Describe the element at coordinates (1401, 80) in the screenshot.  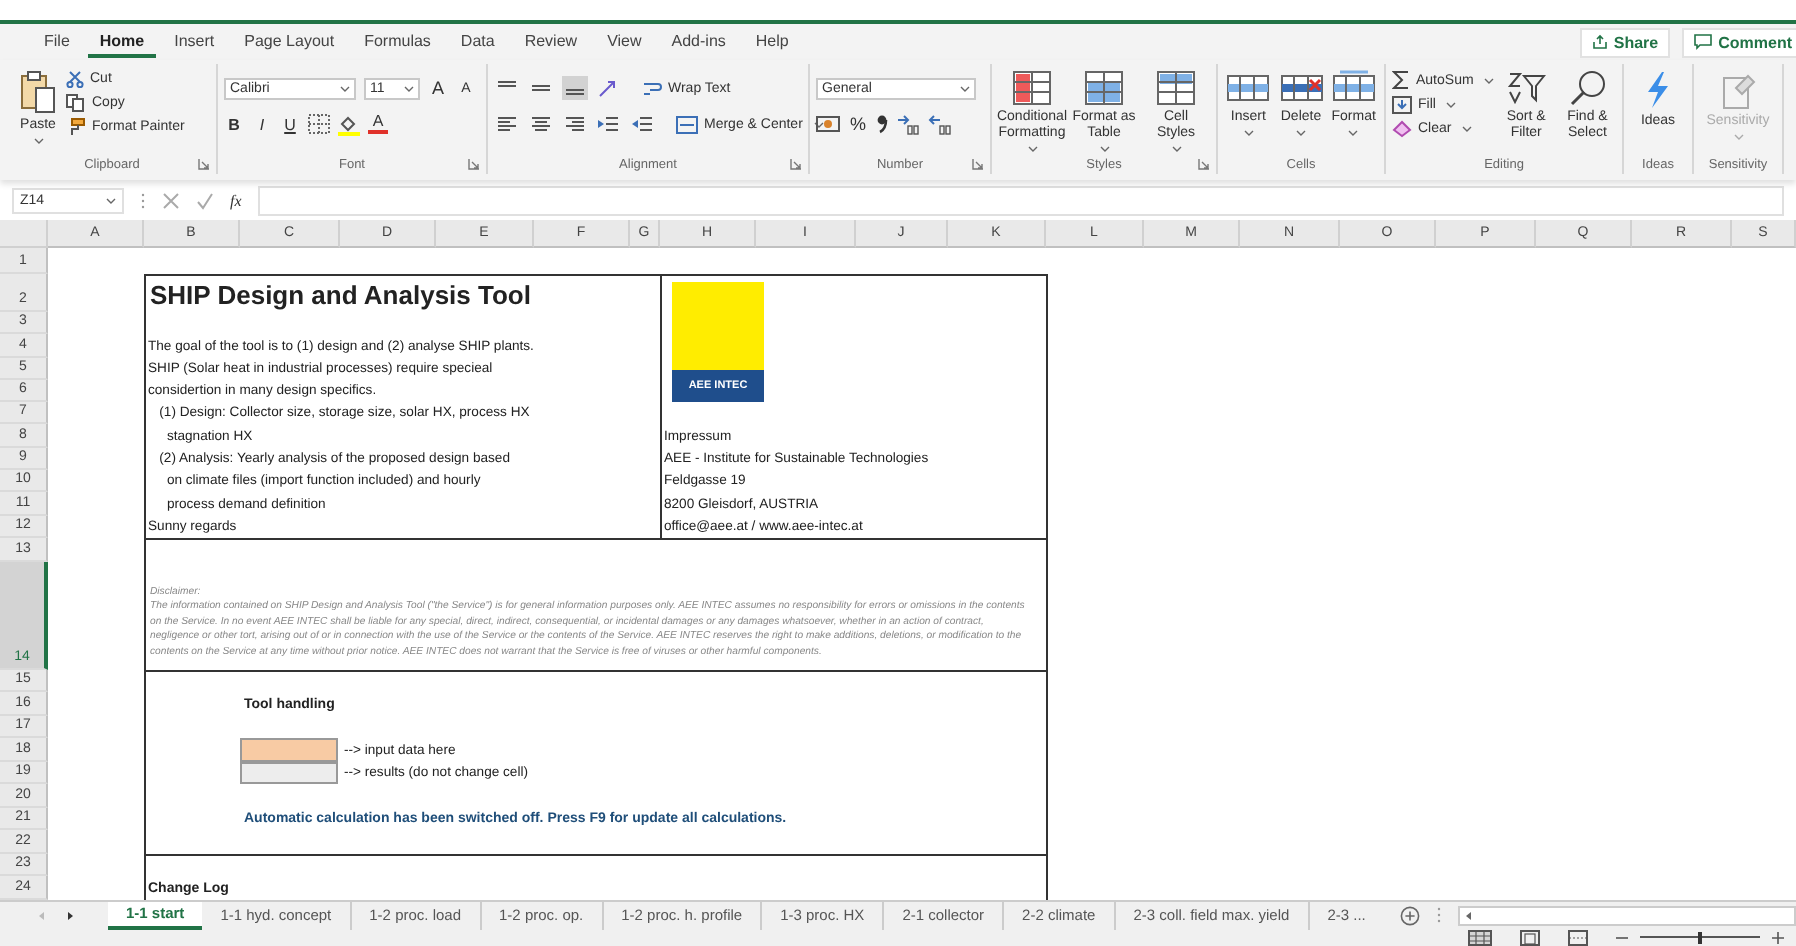
I see `sigma-icon` at that location.